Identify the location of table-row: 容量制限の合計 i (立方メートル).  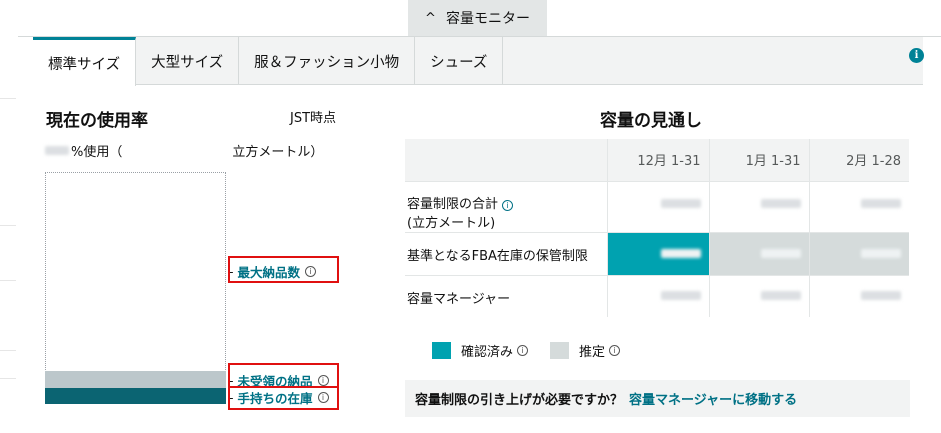
(657, 206).